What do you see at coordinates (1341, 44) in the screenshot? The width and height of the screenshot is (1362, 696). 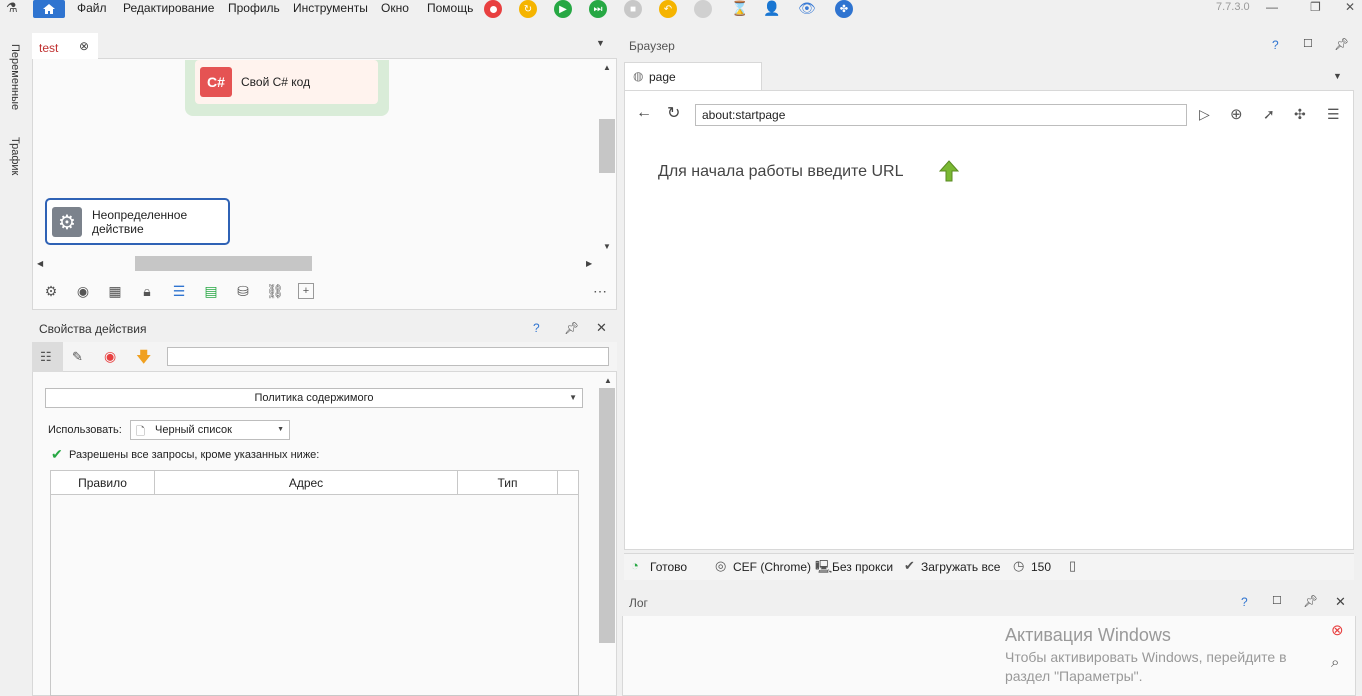 I see `browser-pin-icon: 📌︎` at bounding box center [1341, 44].